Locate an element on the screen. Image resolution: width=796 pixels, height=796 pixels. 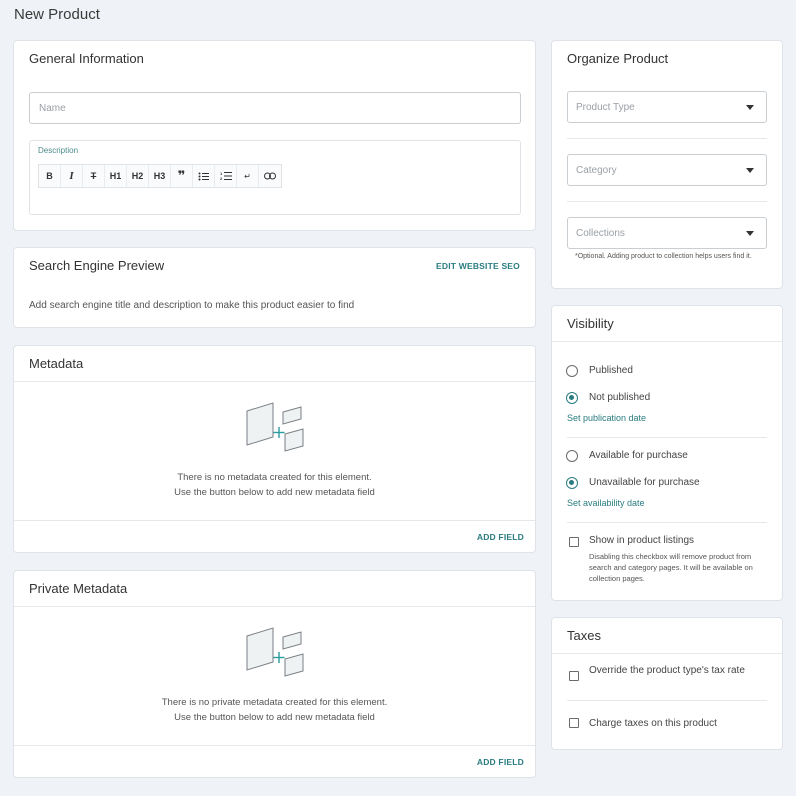
empty-metadata-icon is located at coordinates (275, 427).